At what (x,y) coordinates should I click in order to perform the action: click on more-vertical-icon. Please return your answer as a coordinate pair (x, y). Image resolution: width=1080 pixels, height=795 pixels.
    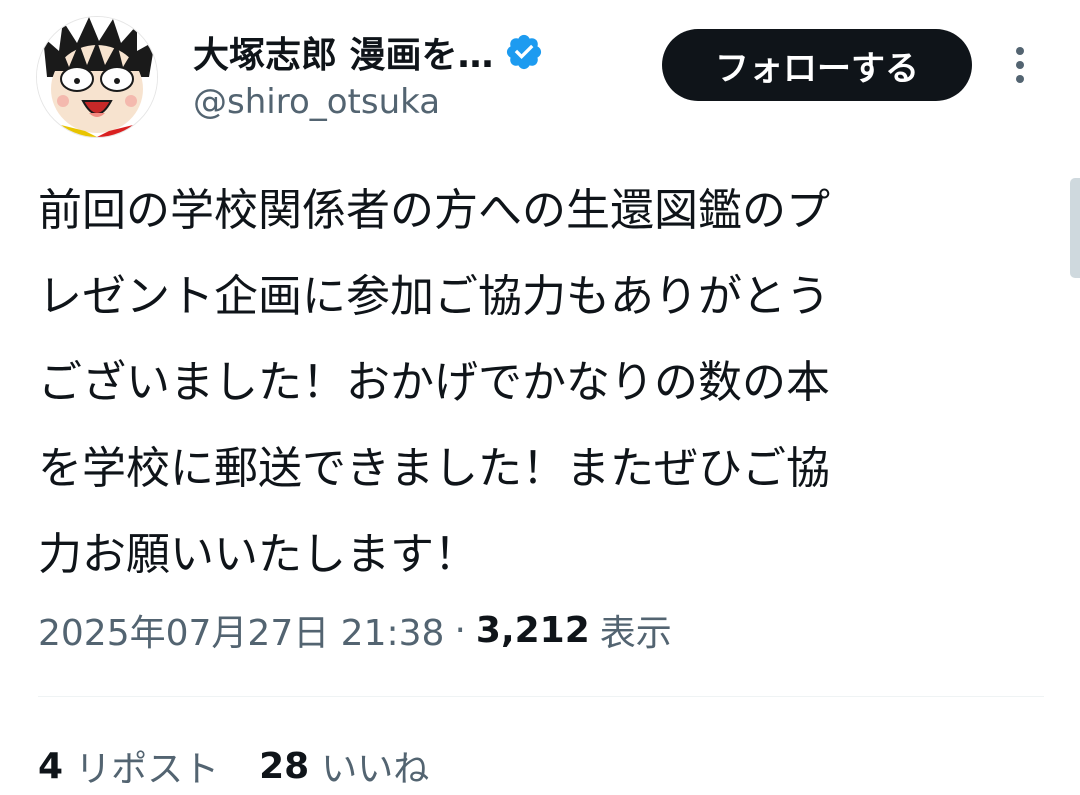
    Looking at the image, I should click on (1020, 65).